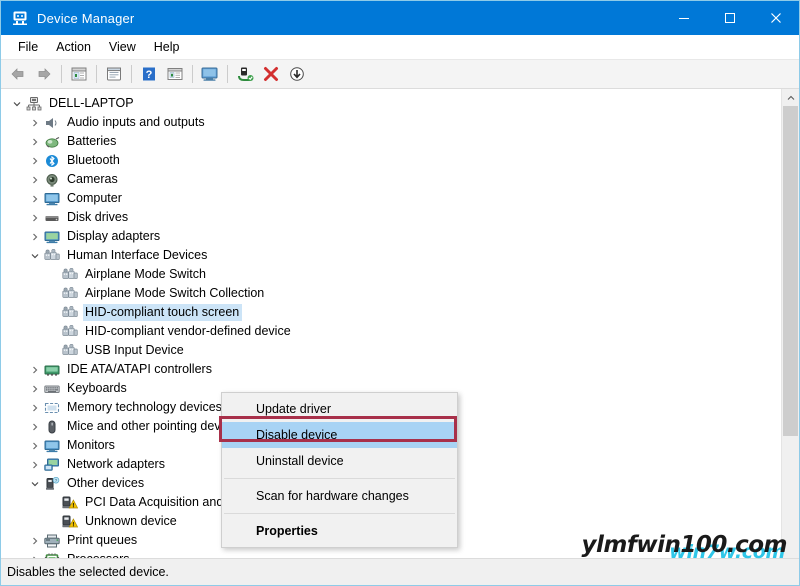  What do you see at coordinates (44, 74) in the screenshot?
I see `forward-icon` at bounding box center [44, 74].